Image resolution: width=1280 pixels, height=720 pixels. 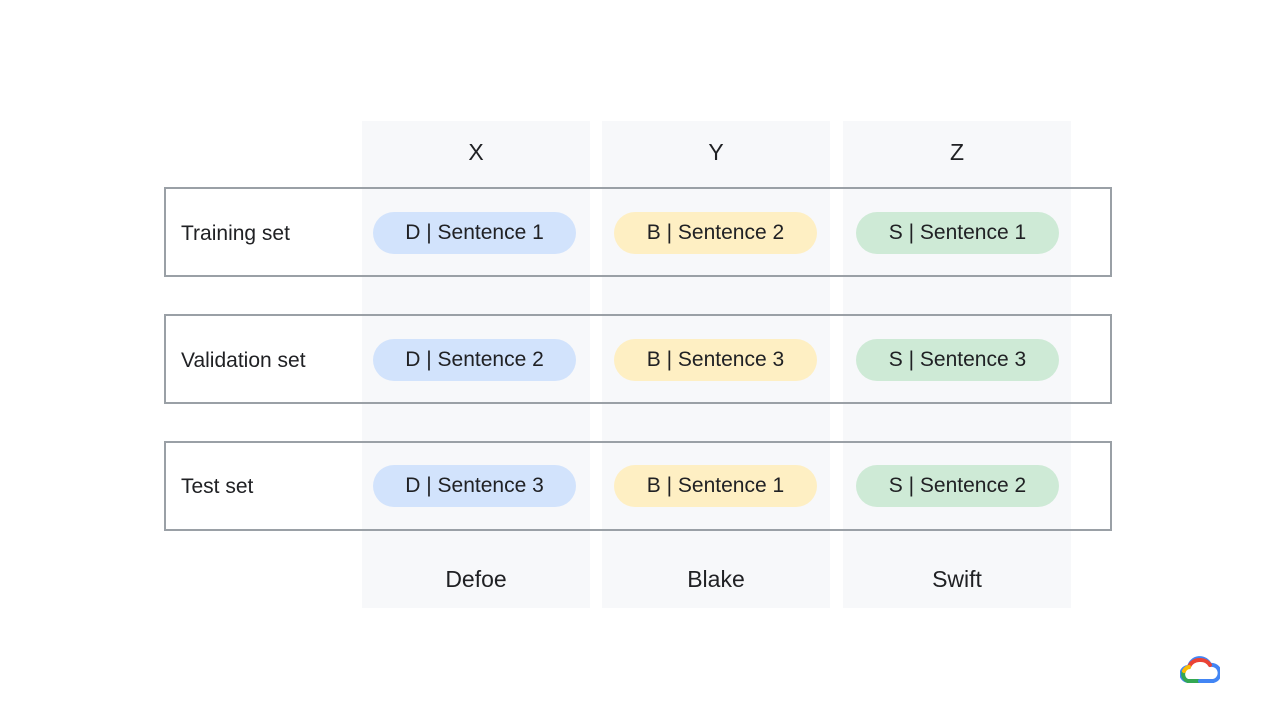 What do you see at coordinates (1200, 669) in the screenshot?
I see `google-cloud-logo-icon` at bounding box center [1200, 669].